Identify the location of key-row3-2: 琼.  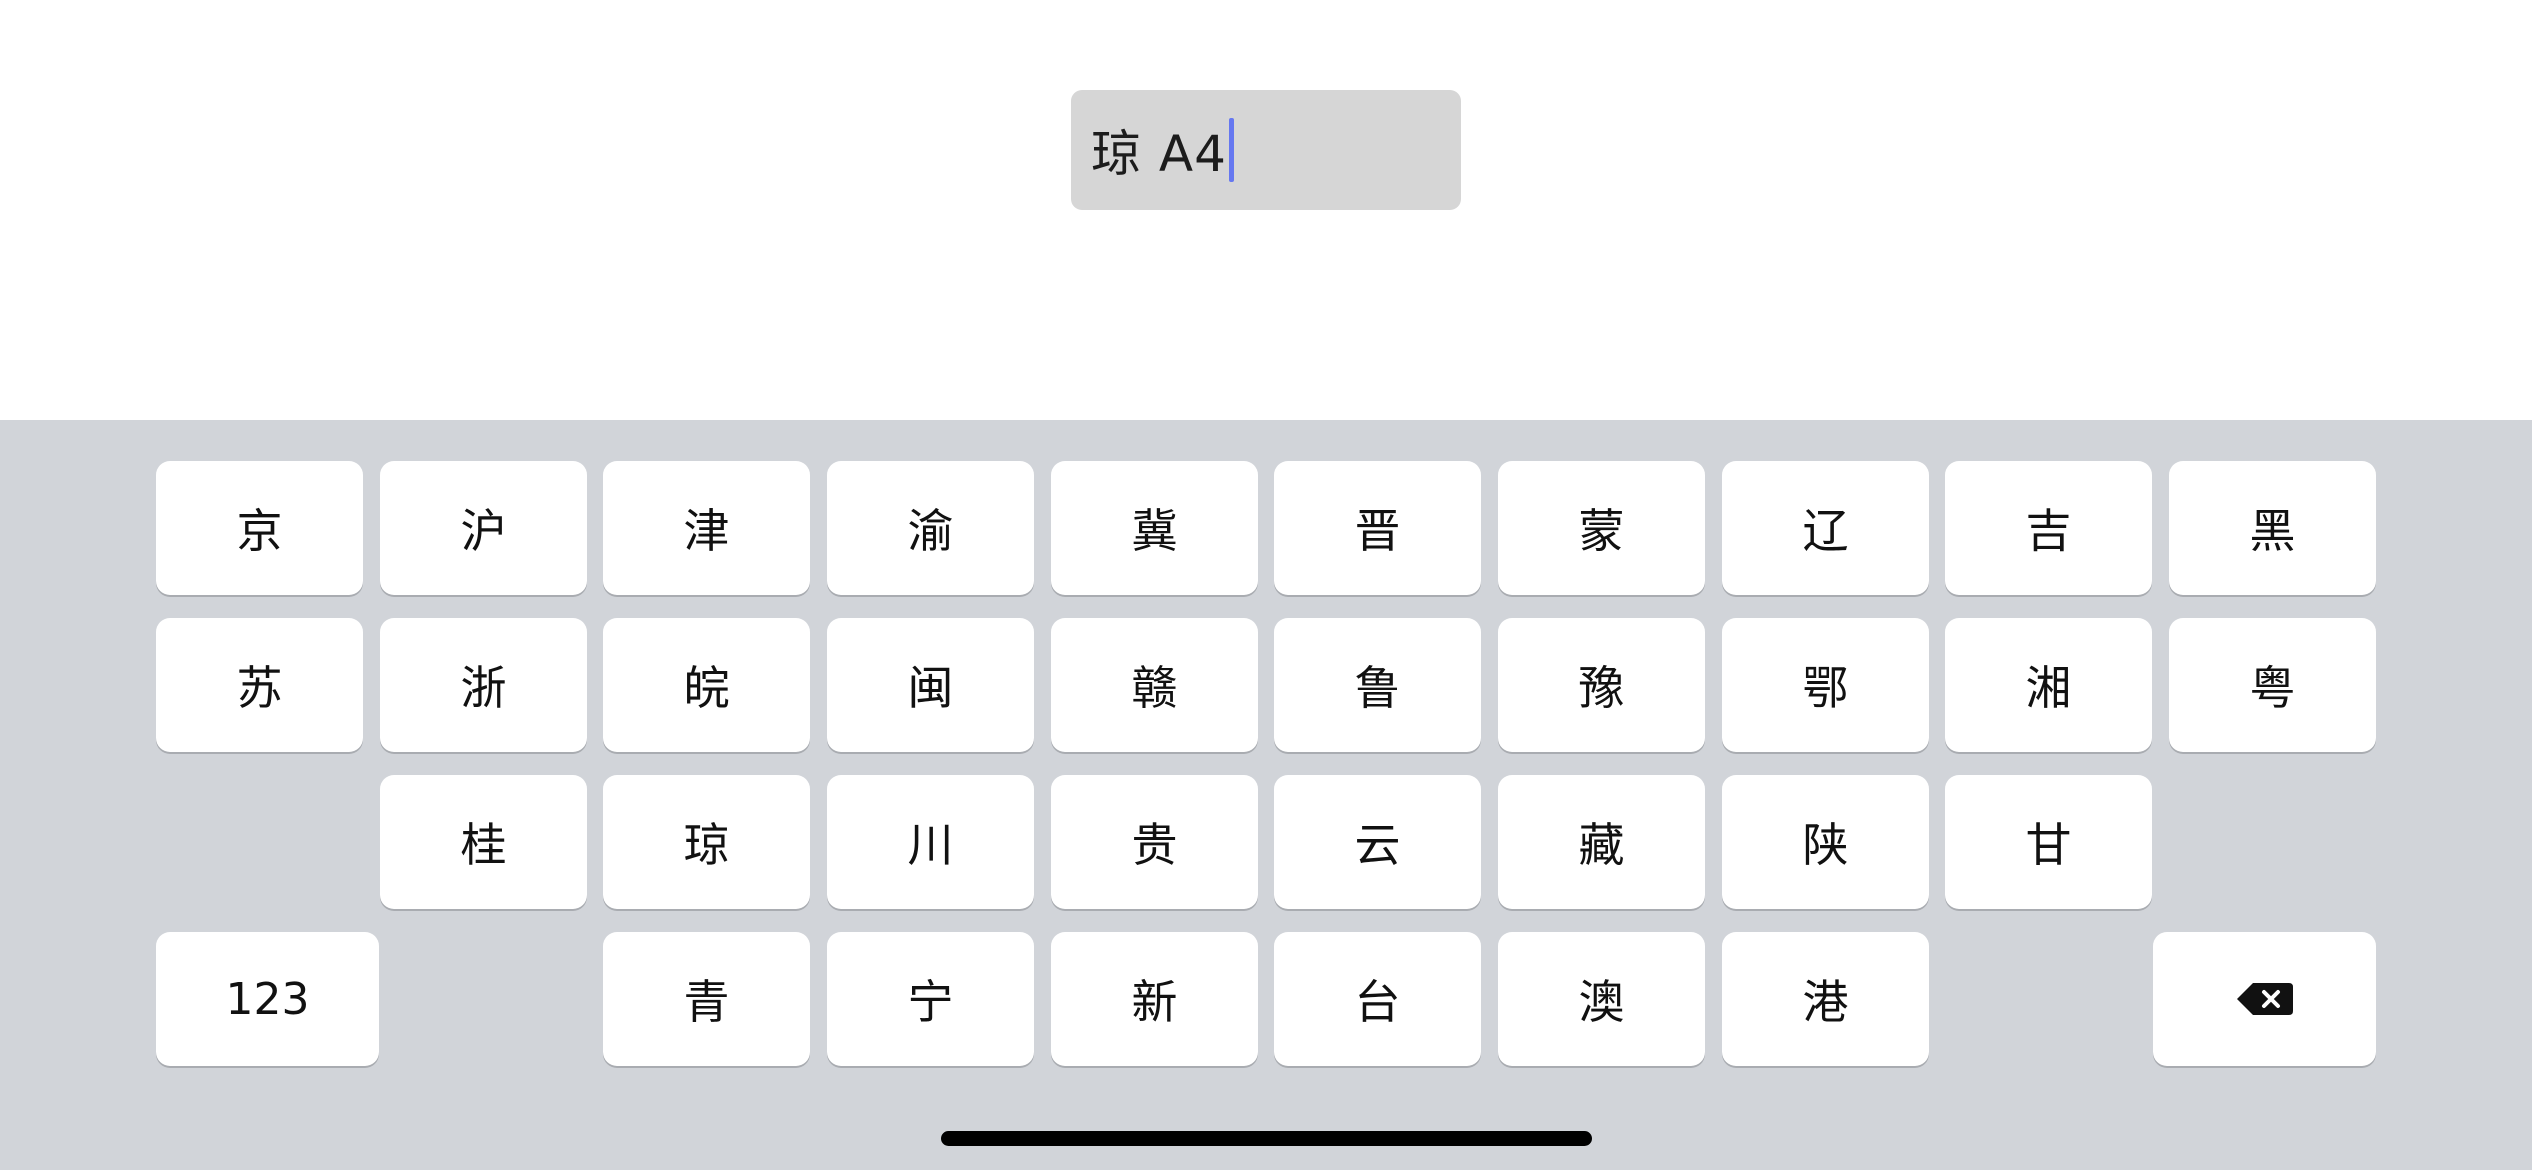
(706, 842).